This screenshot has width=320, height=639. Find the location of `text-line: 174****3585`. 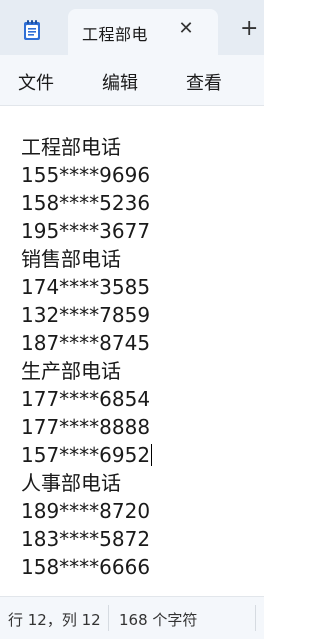

text-line: 174****3585 is located at coordinates (86, 287).